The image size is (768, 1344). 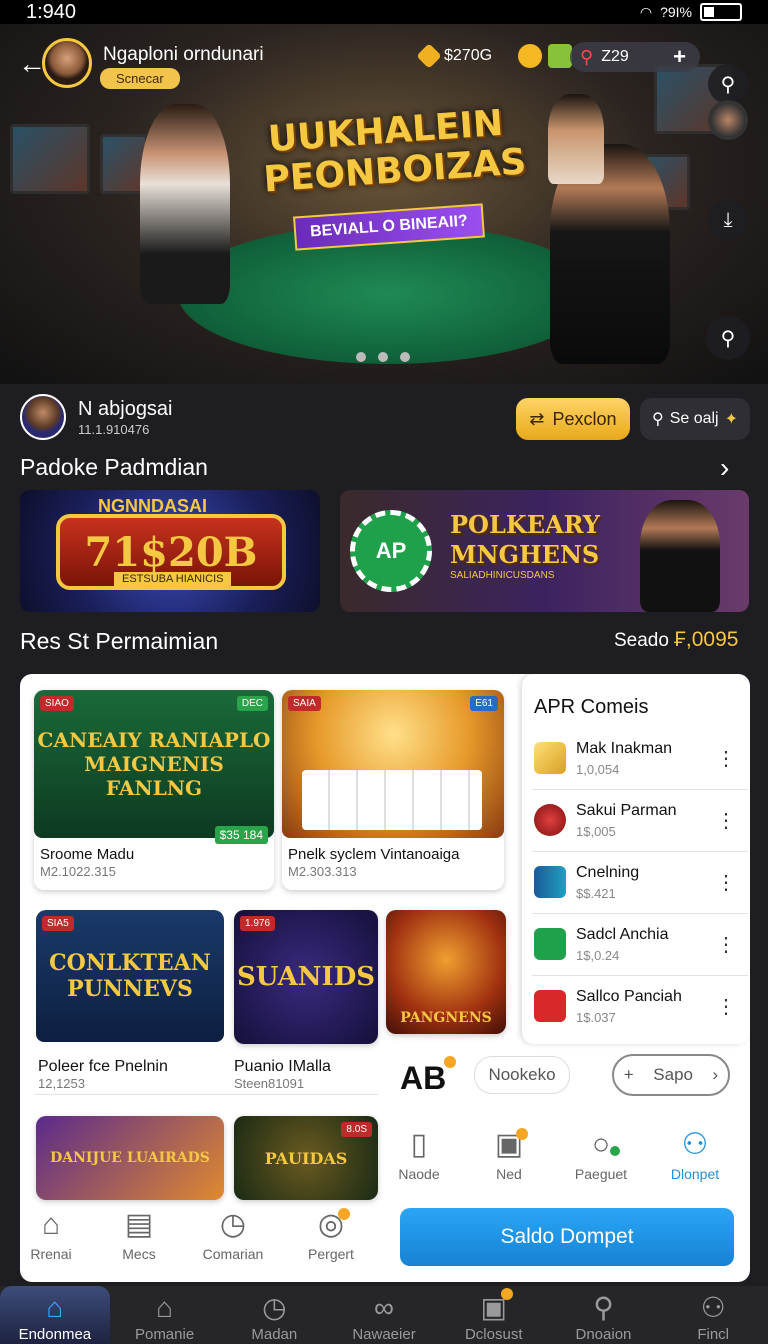 I want to click on user-icon: ⚇, so click(x=695, y=1144).